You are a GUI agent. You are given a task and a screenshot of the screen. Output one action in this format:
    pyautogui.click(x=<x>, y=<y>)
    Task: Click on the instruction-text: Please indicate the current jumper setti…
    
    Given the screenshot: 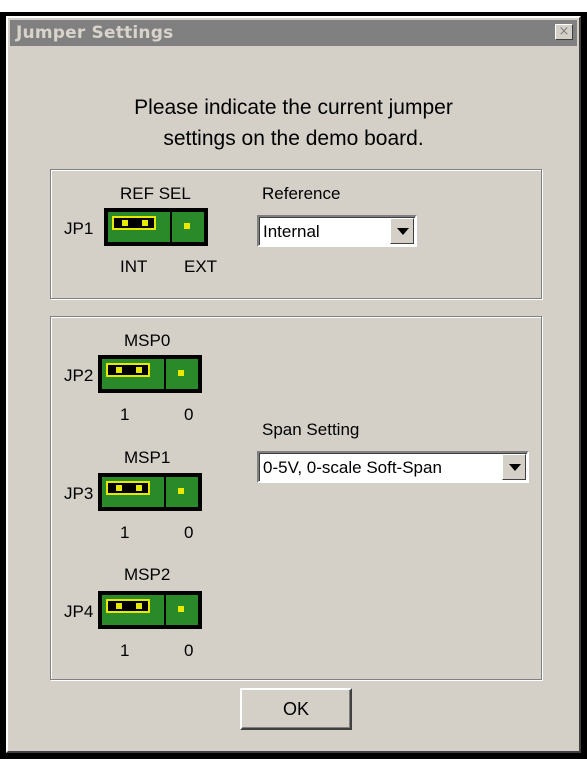 What is the action you would take?
    pyautogui.click(x=293, y=123)
    